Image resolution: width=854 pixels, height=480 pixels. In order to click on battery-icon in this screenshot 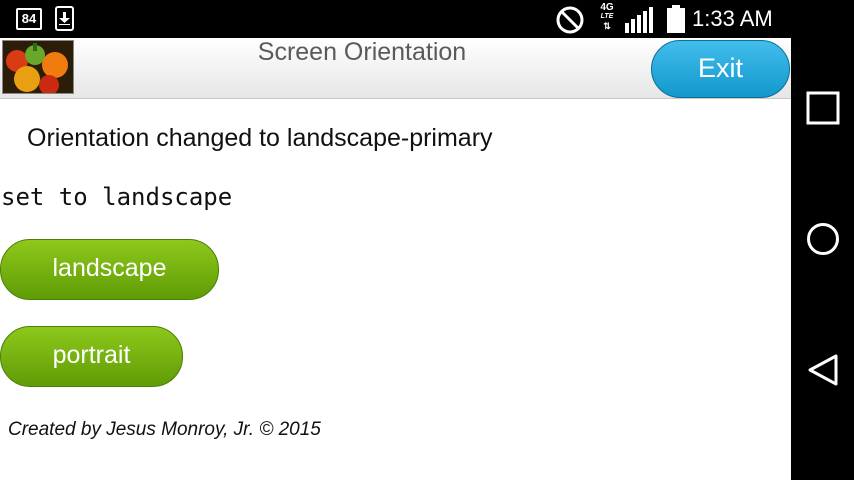, I will do `click(676, 19)`.